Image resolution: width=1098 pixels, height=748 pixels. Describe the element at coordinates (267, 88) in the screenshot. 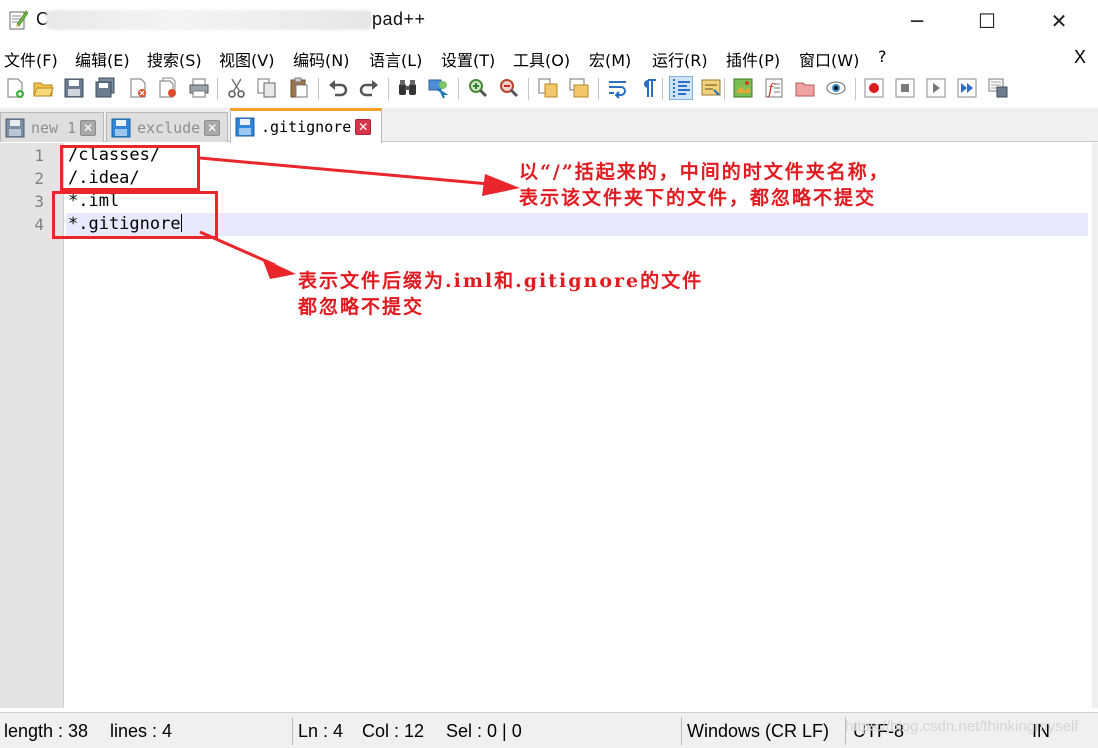

I see `copy-icon` at that location.